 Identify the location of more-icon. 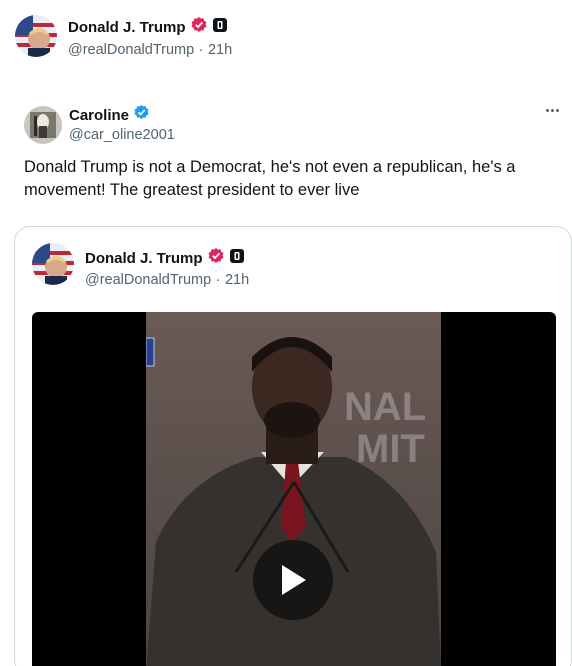
(552, 110).